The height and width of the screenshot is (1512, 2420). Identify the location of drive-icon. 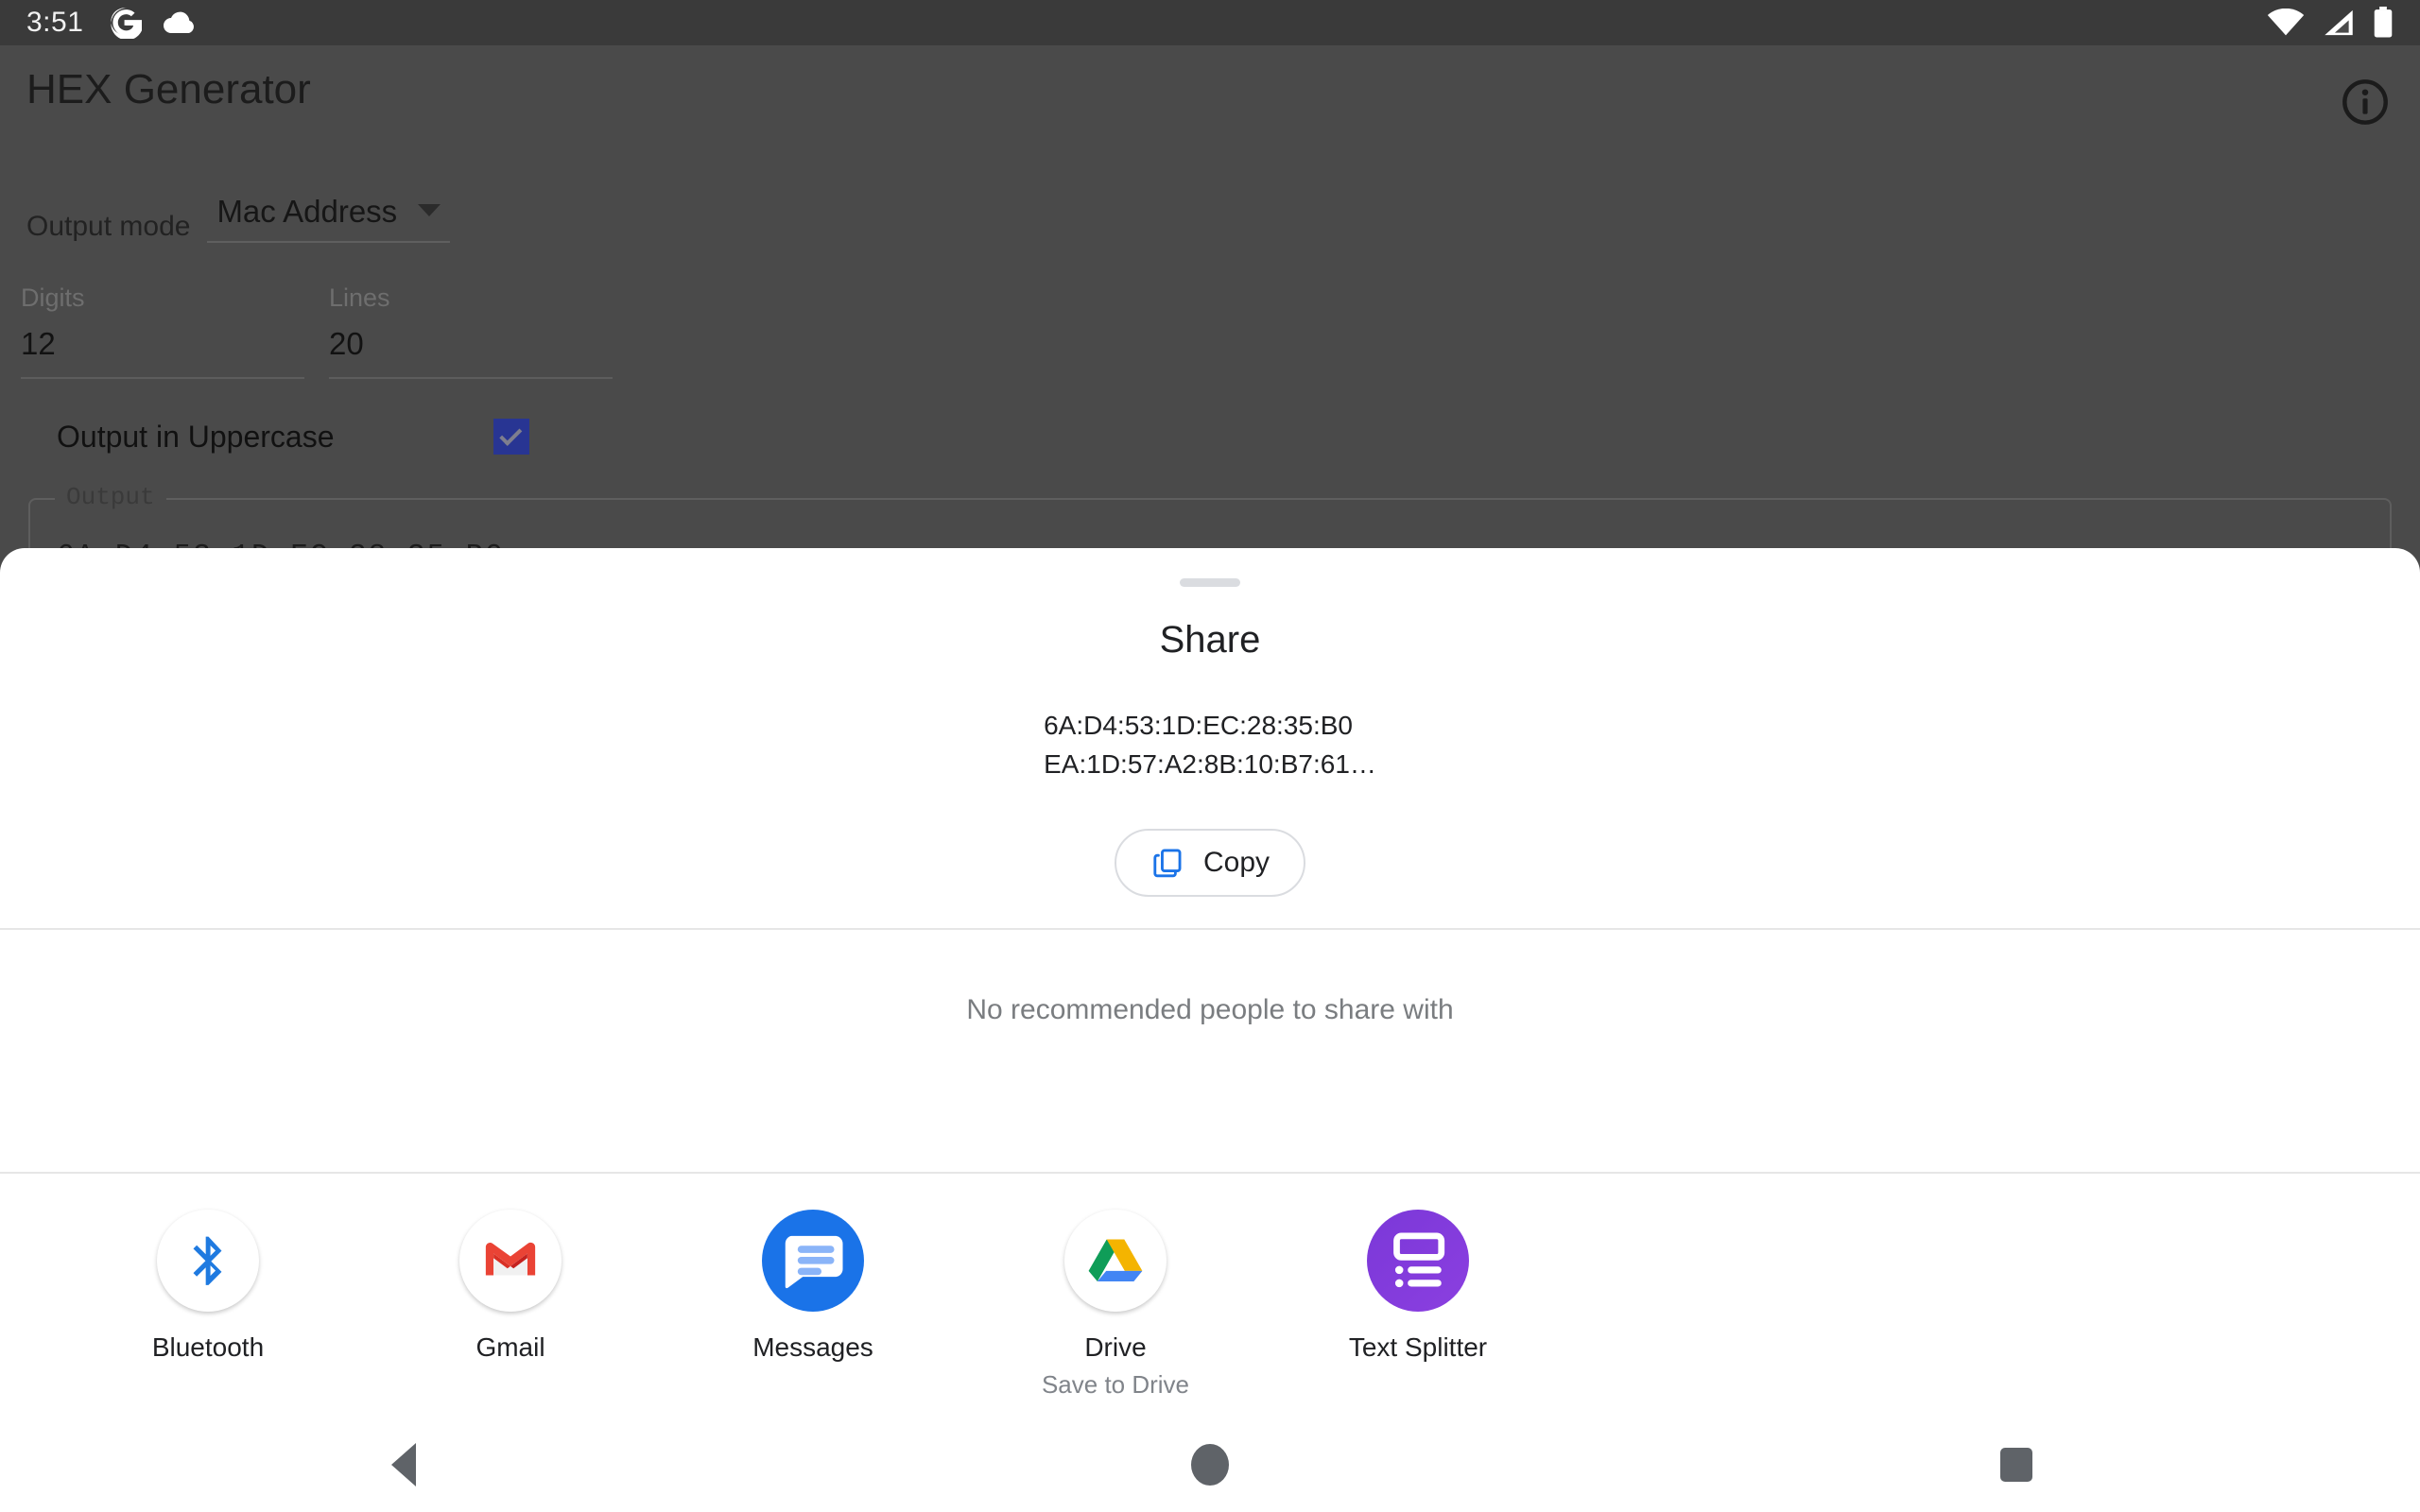
(1115, 1260).